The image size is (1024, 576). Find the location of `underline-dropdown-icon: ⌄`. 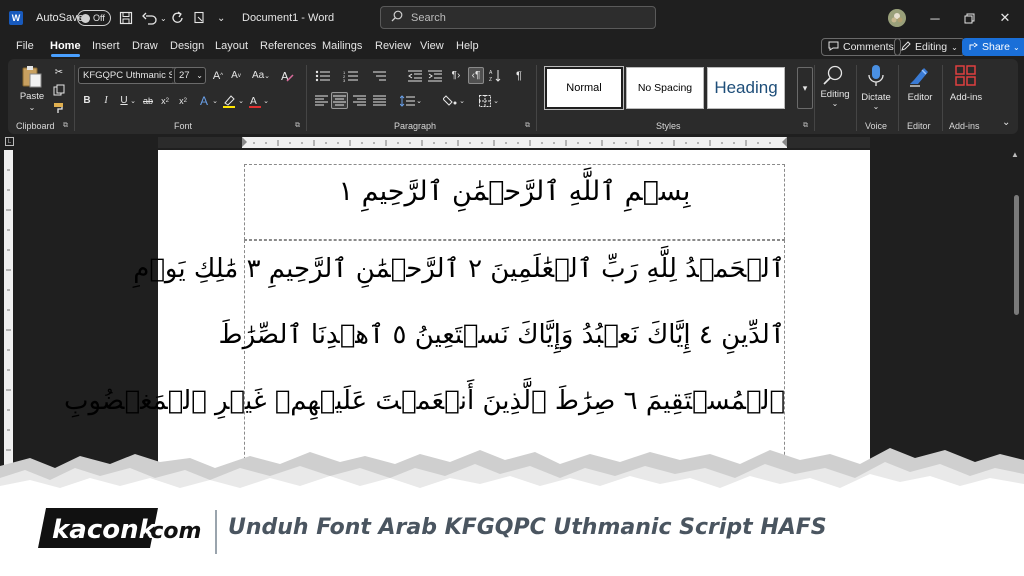

underline-dropdown-icon: ⌄ is located at coordinates (133, 100).